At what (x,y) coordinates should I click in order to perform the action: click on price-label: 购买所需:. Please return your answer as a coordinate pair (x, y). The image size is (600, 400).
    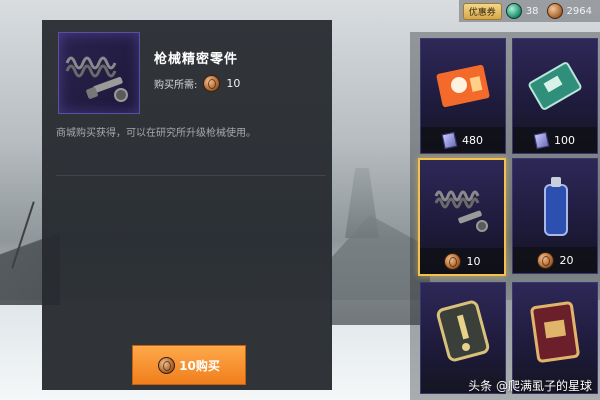
    Looking at the image, I should click on (176, 85).